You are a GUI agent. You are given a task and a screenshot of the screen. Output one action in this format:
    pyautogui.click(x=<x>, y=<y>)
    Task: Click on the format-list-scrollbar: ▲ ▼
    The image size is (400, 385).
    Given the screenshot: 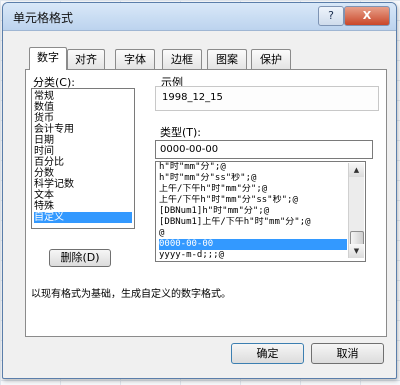 What is the action you would take?
    pyautogui.click(x=356, y=210)
    